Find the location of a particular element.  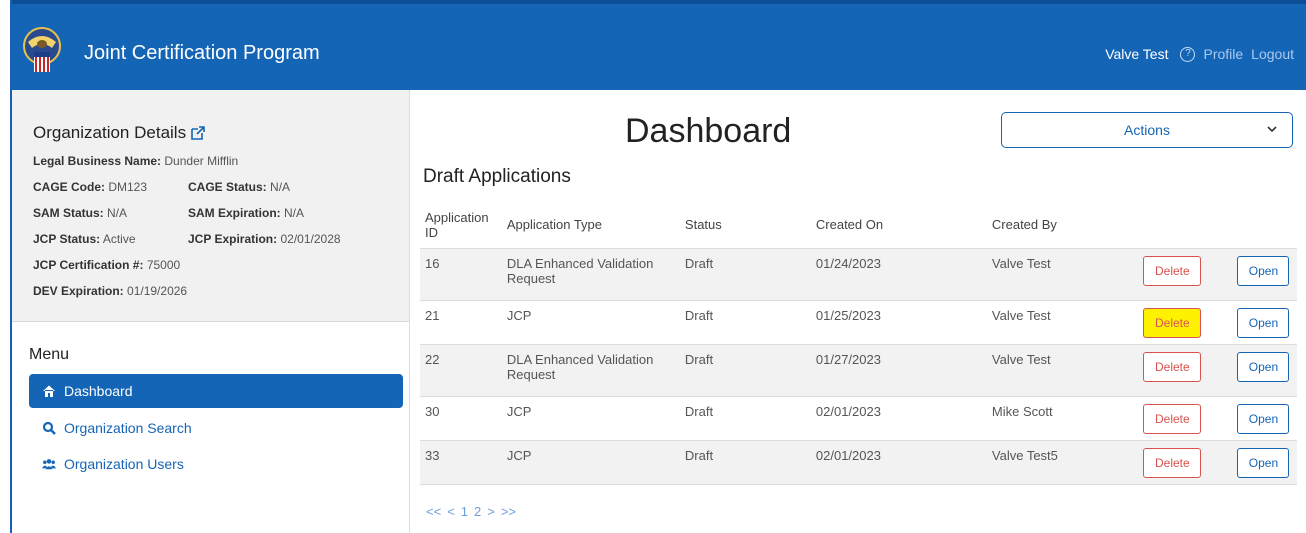

menu-item-label: Dashboard is located at coordinates (98, 391).